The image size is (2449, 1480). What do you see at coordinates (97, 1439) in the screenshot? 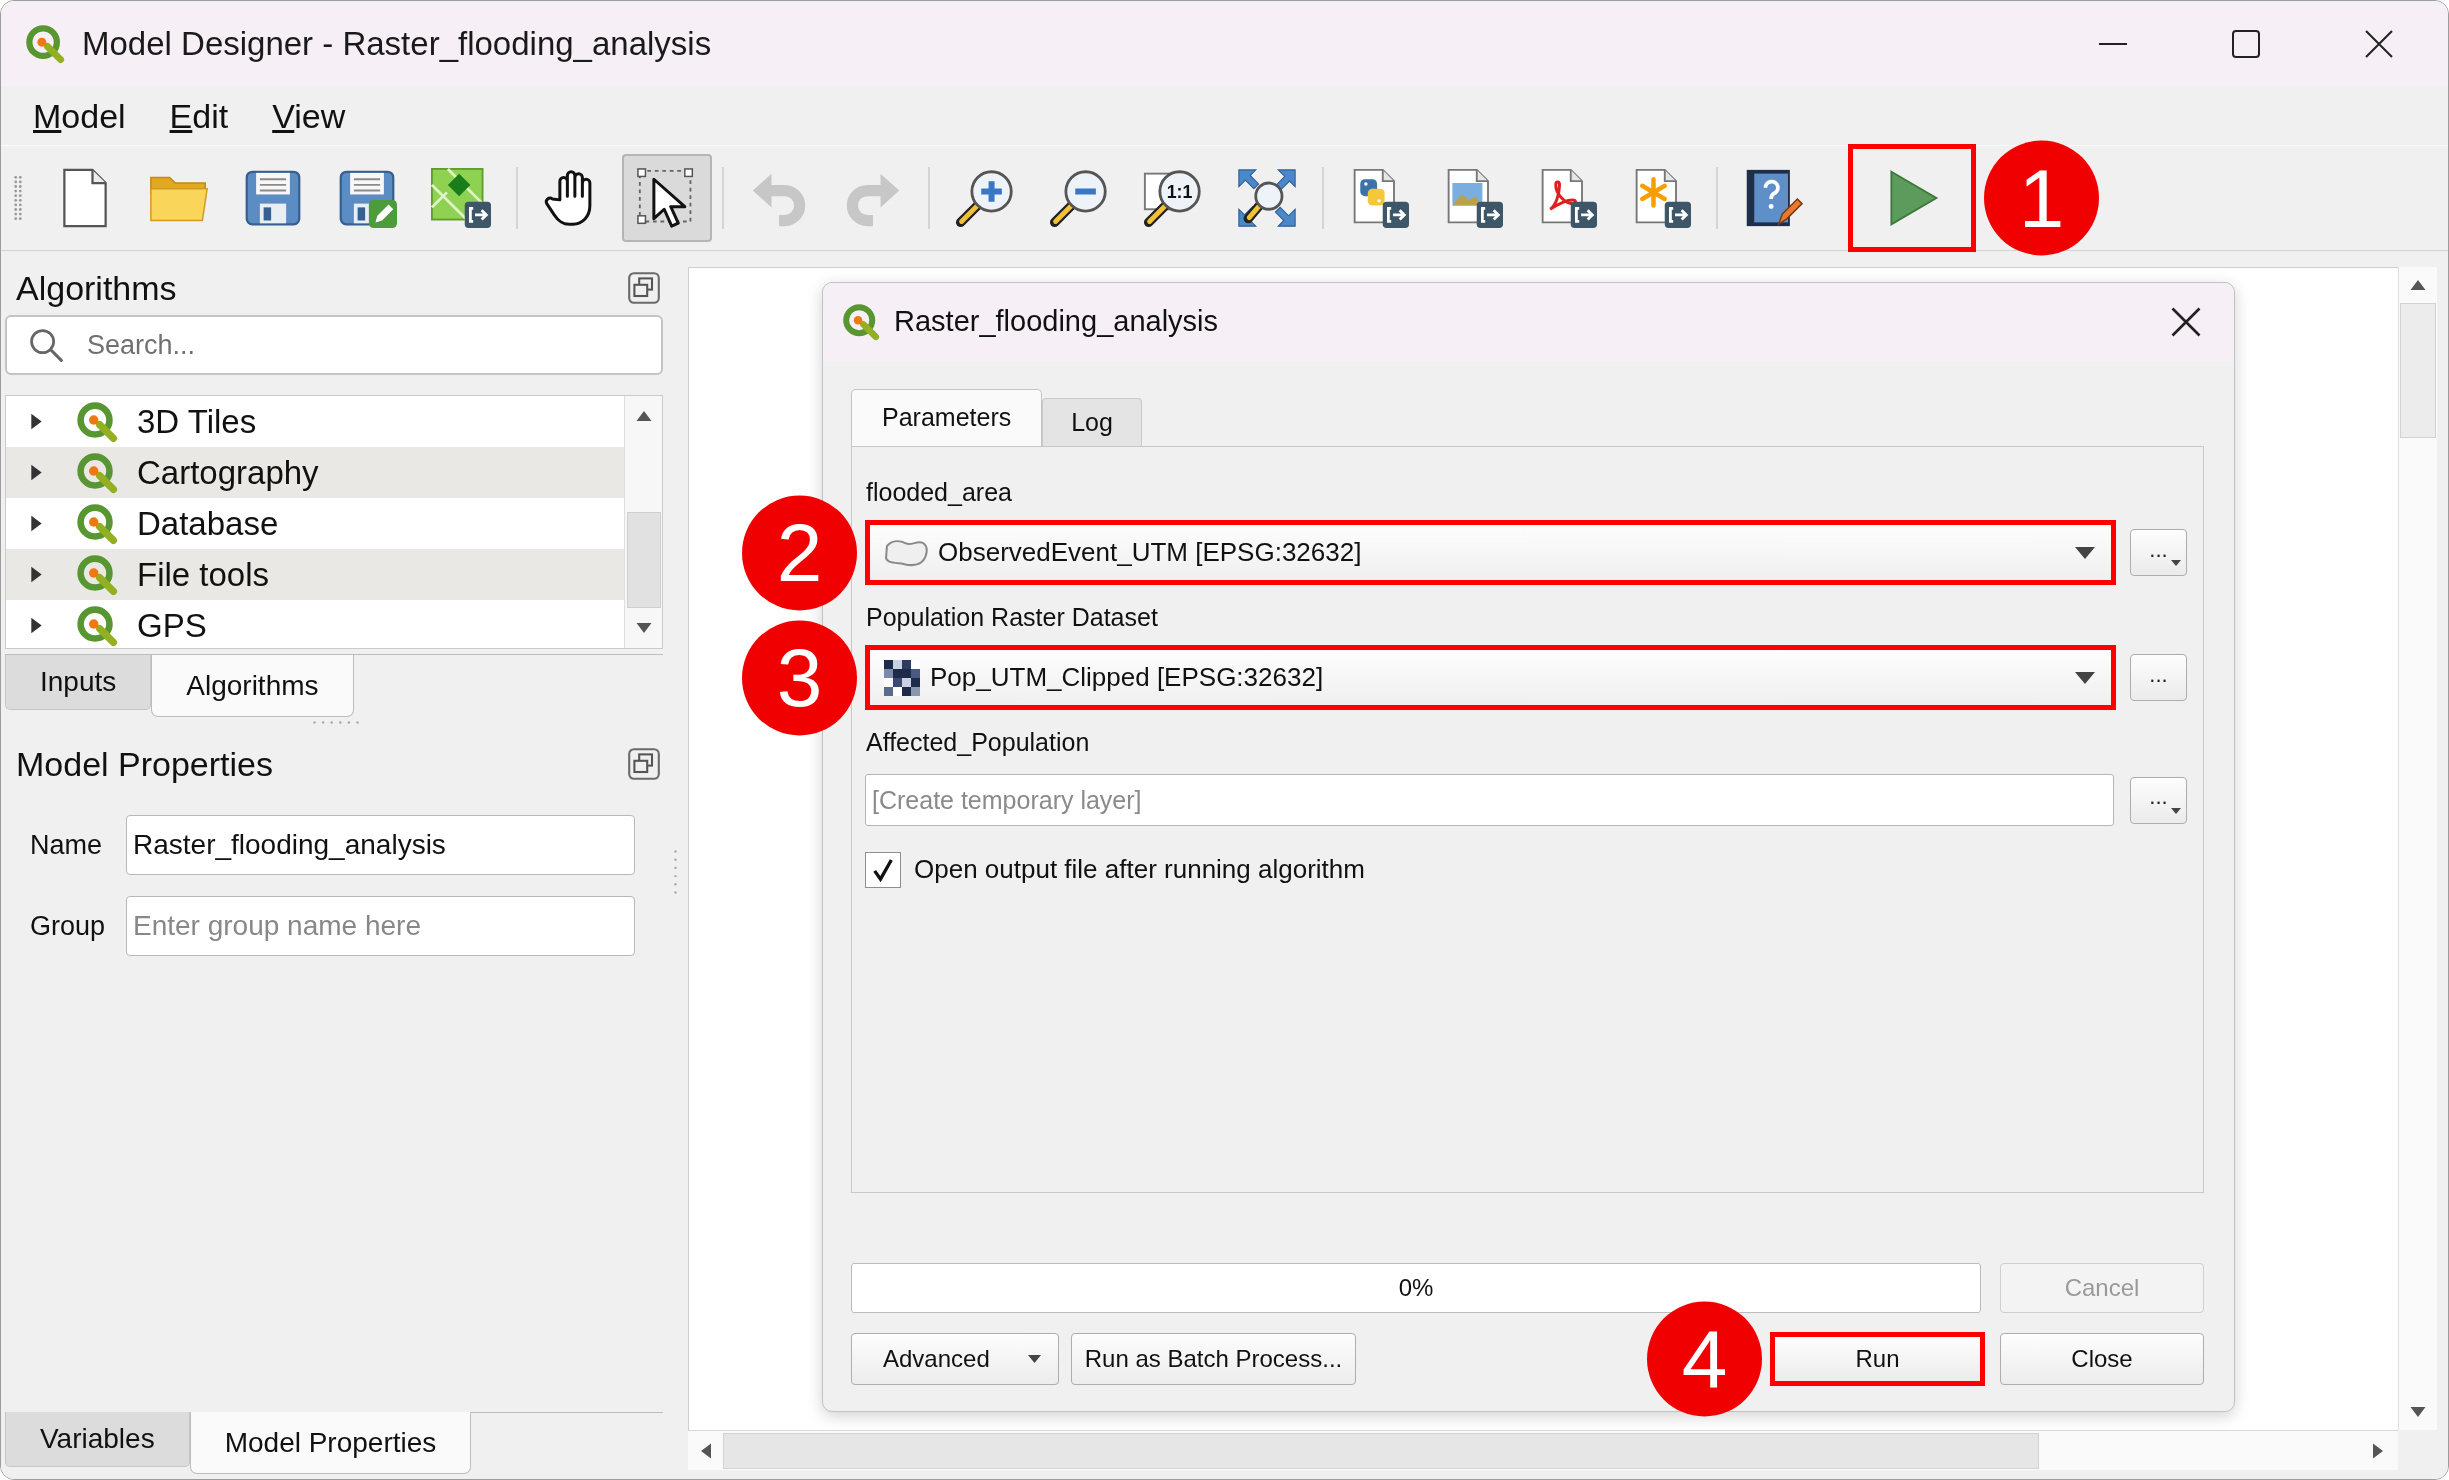
I see `tab: Variables` at bounding box center [97, 1439].